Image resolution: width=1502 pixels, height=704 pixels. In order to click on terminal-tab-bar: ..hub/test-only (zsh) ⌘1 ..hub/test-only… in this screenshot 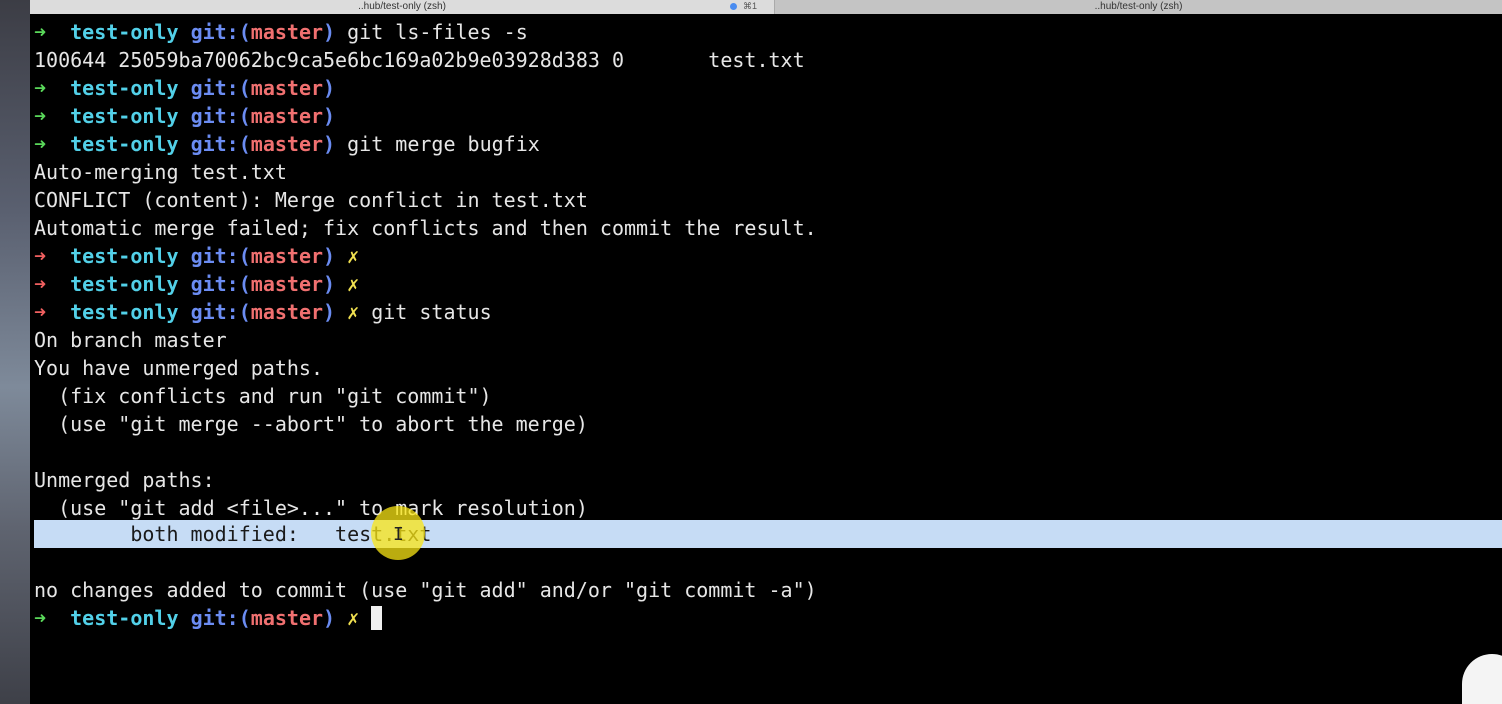, I will do `click(766, 7)`.